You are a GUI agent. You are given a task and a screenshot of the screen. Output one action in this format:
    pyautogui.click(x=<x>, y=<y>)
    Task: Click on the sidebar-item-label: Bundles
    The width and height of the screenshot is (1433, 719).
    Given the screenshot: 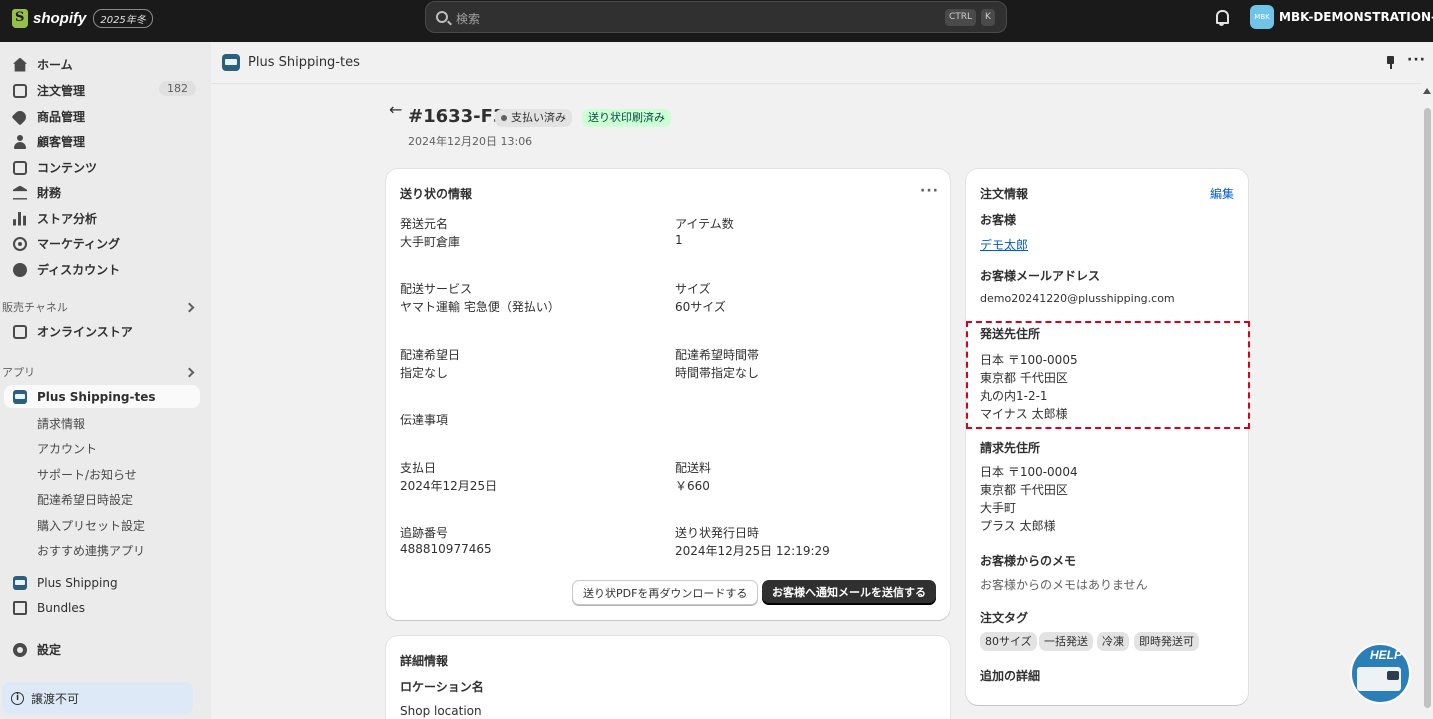 What is the action you would take?
    pyautogui.click(x=61, y=607)
    